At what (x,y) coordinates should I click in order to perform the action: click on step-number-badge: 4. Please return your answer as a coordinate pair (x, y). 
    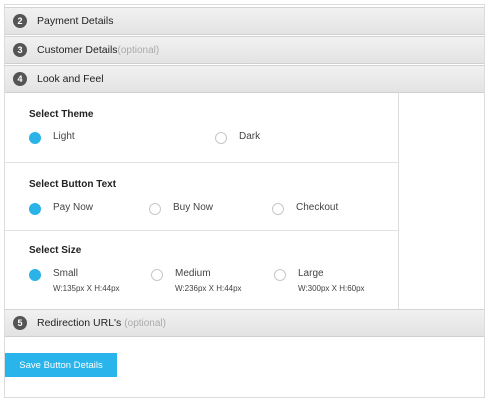
    Looking at the image, I should click on (20, 79).